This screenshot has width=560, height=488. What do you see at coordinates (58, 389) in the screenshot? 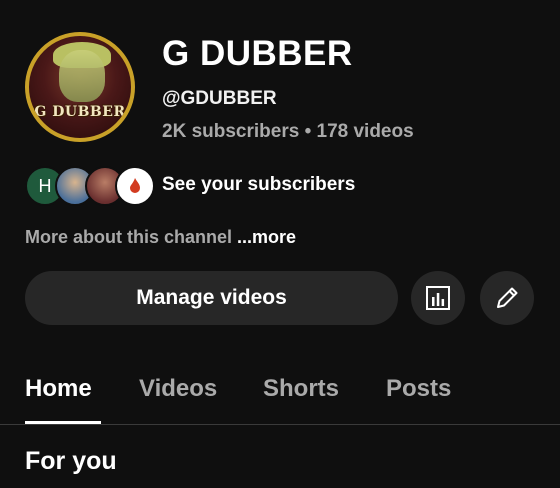
I see `tab-home: Home` at bounding box center [58, 389].